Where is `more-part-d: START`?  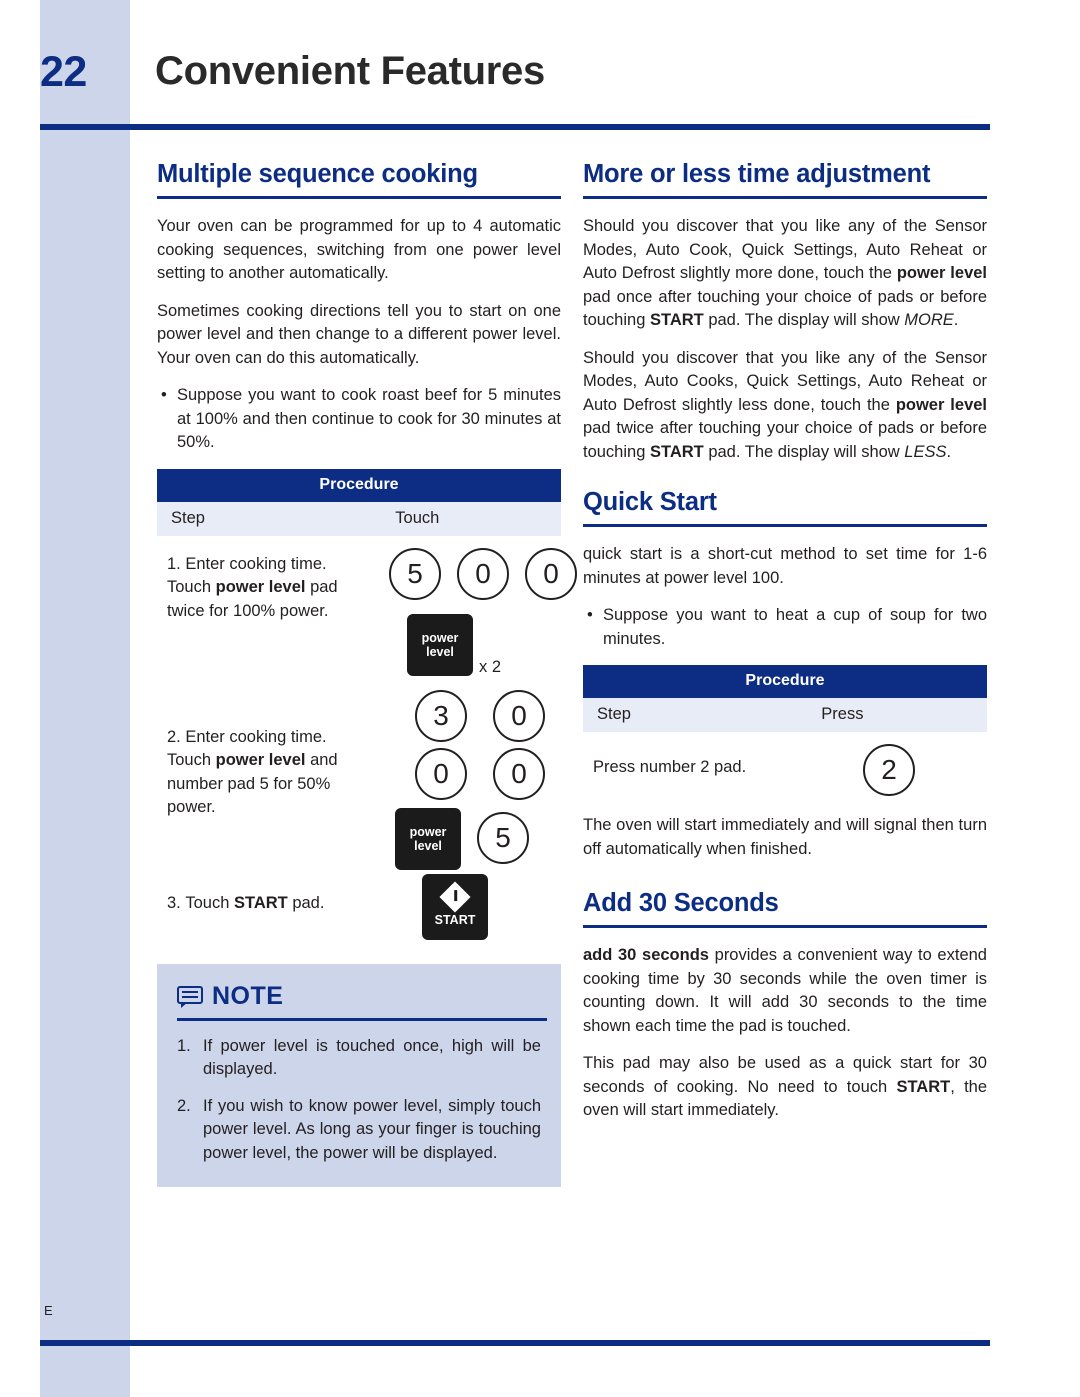 more-part-d: START is located at coordinates (676, 320).